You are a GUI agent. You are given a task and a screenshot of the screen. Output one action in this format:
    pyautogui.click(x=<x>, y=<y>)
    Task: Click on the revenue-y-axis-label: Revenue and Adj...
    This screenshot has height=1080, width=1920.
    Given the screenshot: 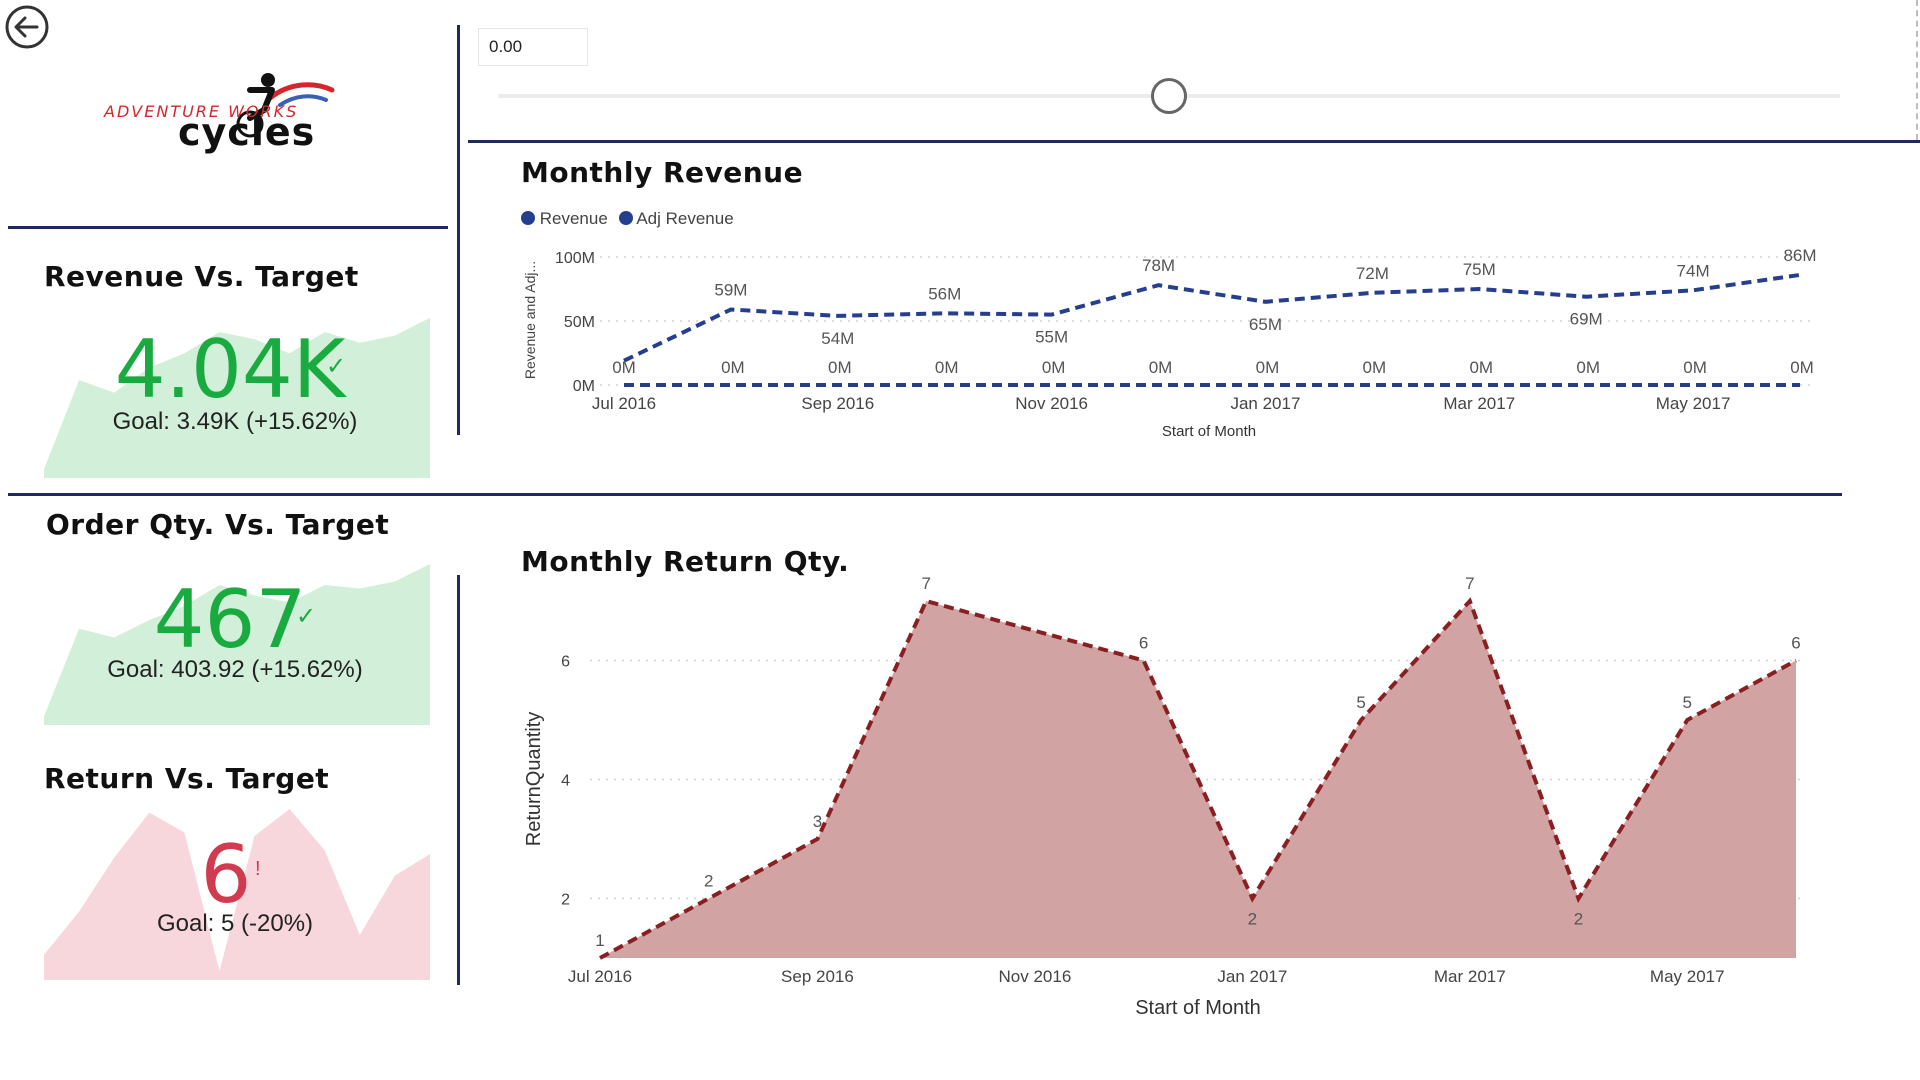 What is the action you would take?
    pyautogui.click(x=530, y=320)
    